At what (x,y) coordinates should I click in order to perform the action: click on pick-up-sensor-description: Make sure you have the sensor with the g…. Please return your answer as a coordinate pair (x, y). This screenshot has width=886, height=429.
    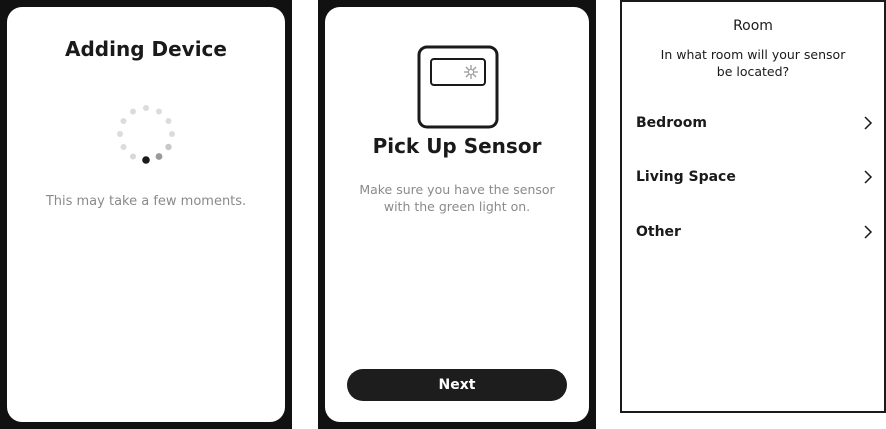
    Looking at the image, I should click on (457, 198).